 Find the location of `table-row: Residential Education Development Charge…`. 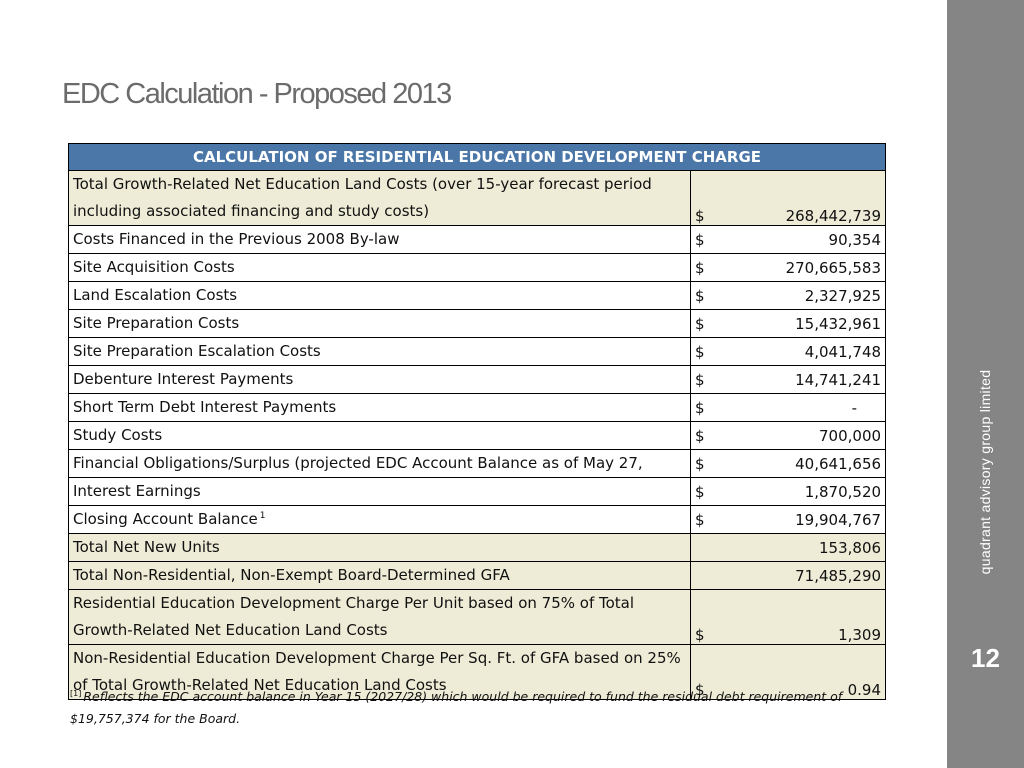

table-row: Residential Education Development Charge… is located at coordinates (477, 617).